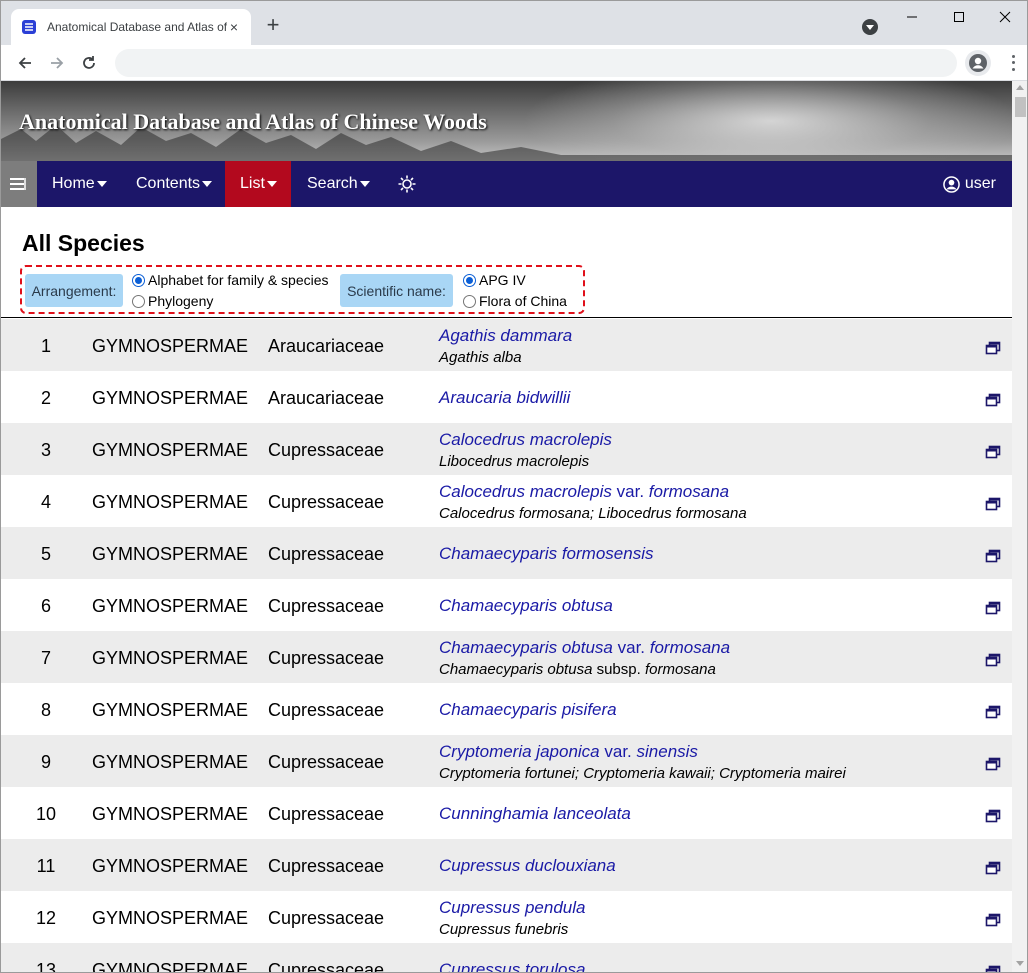 The width and height of the screenshot is (1028, 973). What do you see at coordinates (230, 280) in the screenshot?
I see `arrangement-option-alphabet: Alphabet for family & species` at bounding box center [230, 280].